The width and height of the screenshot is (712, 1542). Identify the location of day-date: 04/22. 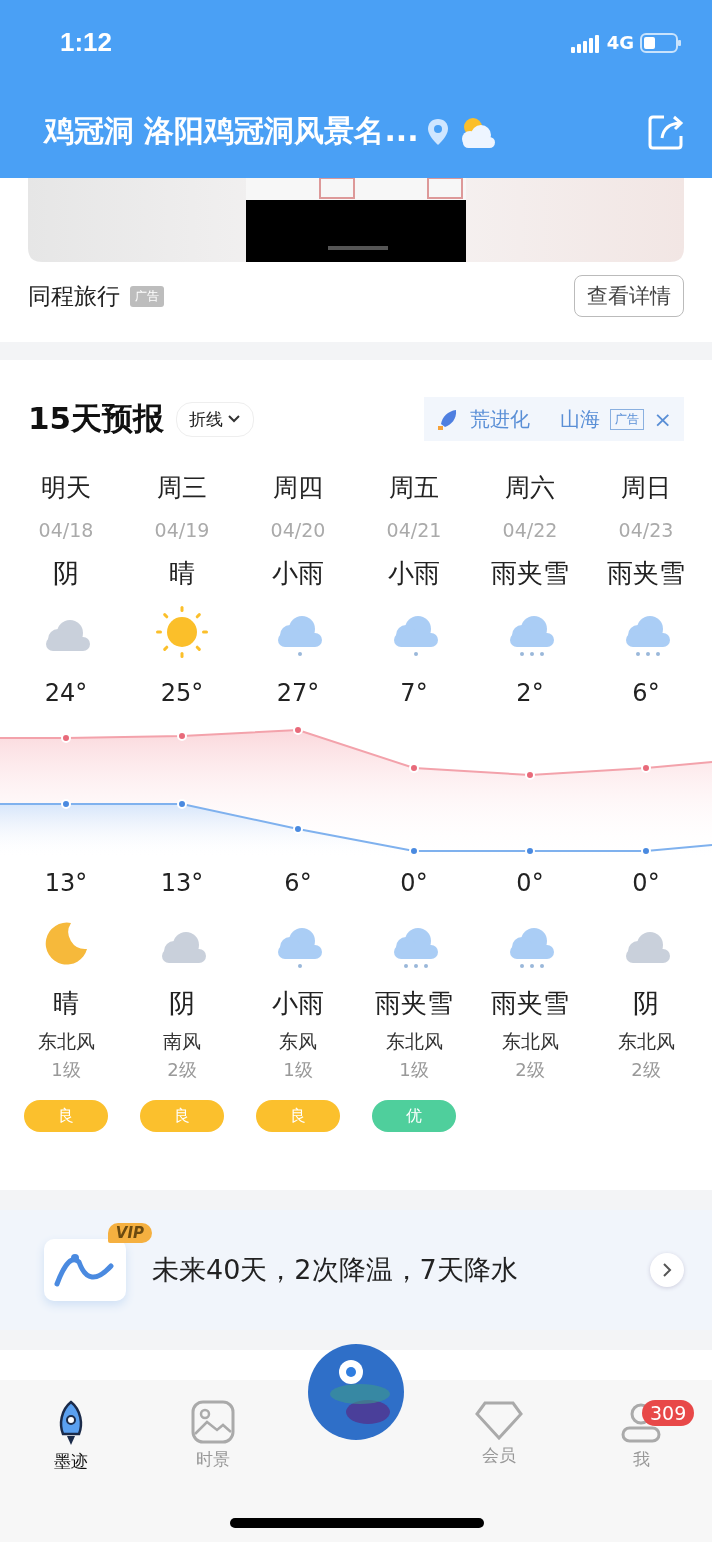
(530, 530).